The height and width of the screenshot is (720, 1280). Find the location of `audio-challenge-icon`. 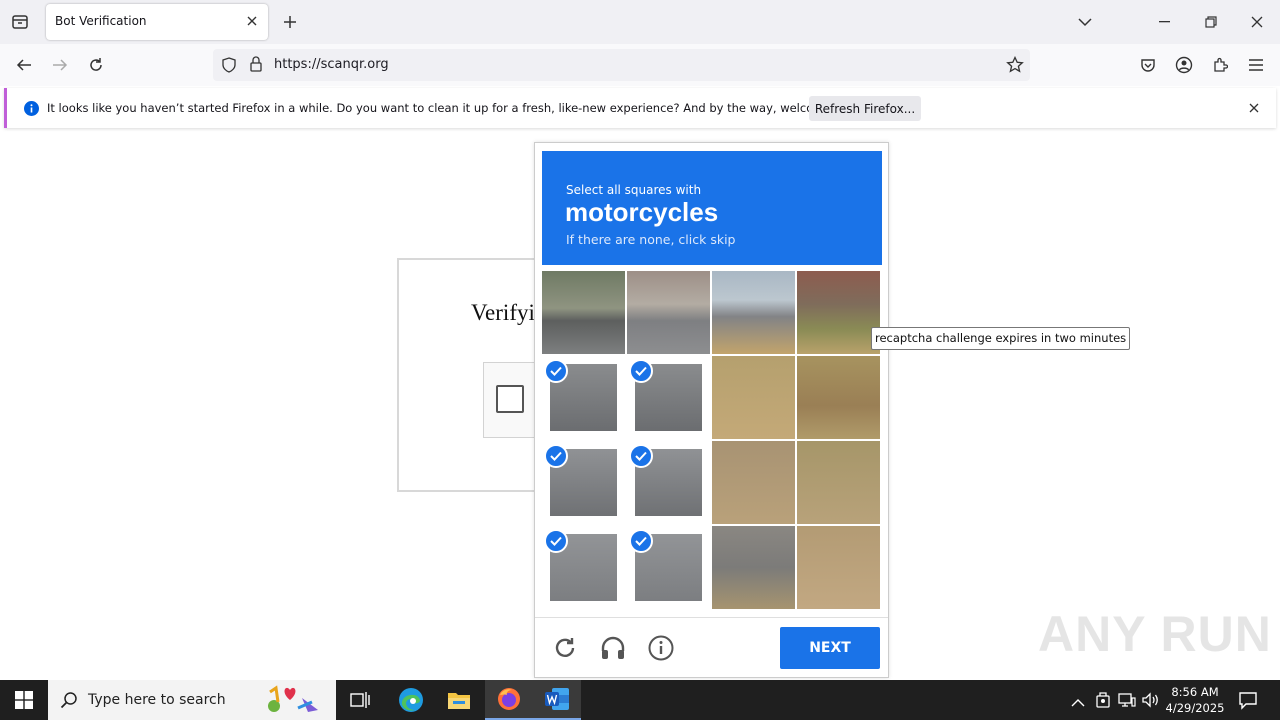

audio-challenge-icon is located at coordinates (613, 648).